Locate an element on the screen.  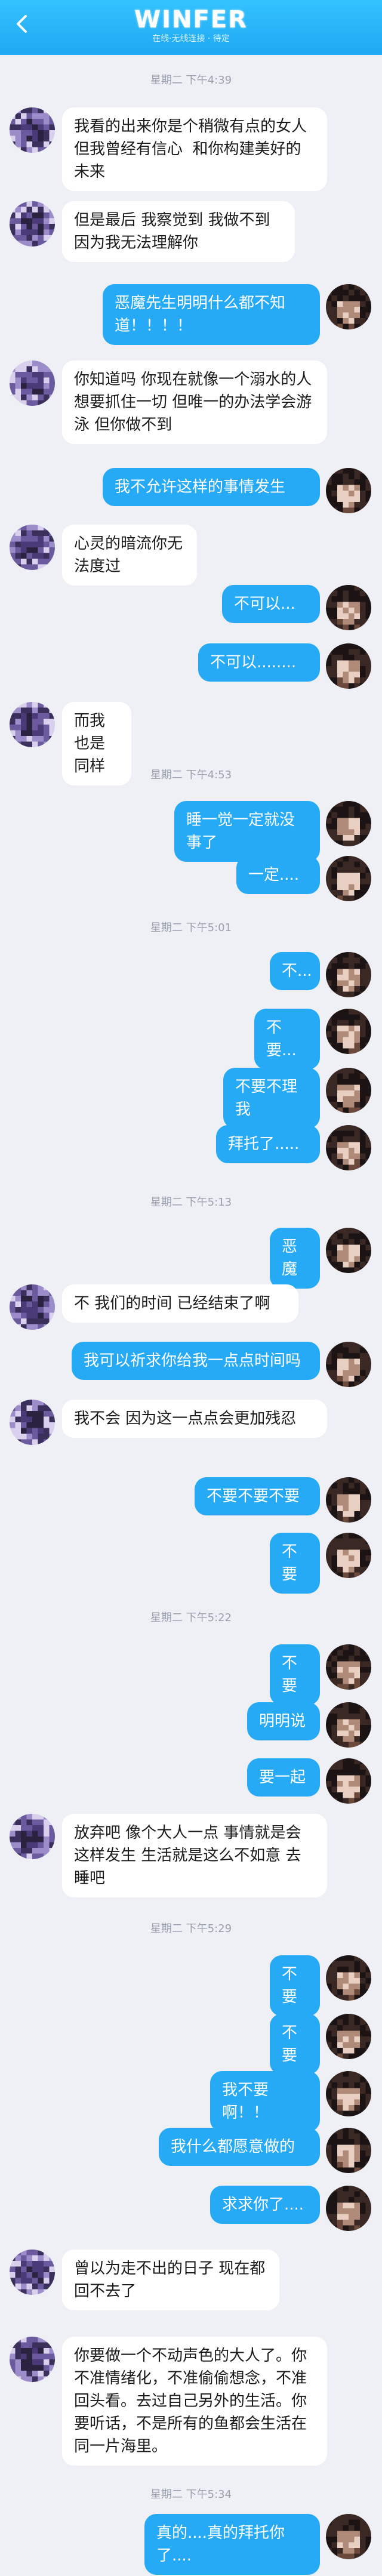
message-bubble: 你知道吗 你现在就像一个溺水的人 想要抓住一切 但唯一的办法学会游泳 但你做不到 is located at coordinates (194, 402).